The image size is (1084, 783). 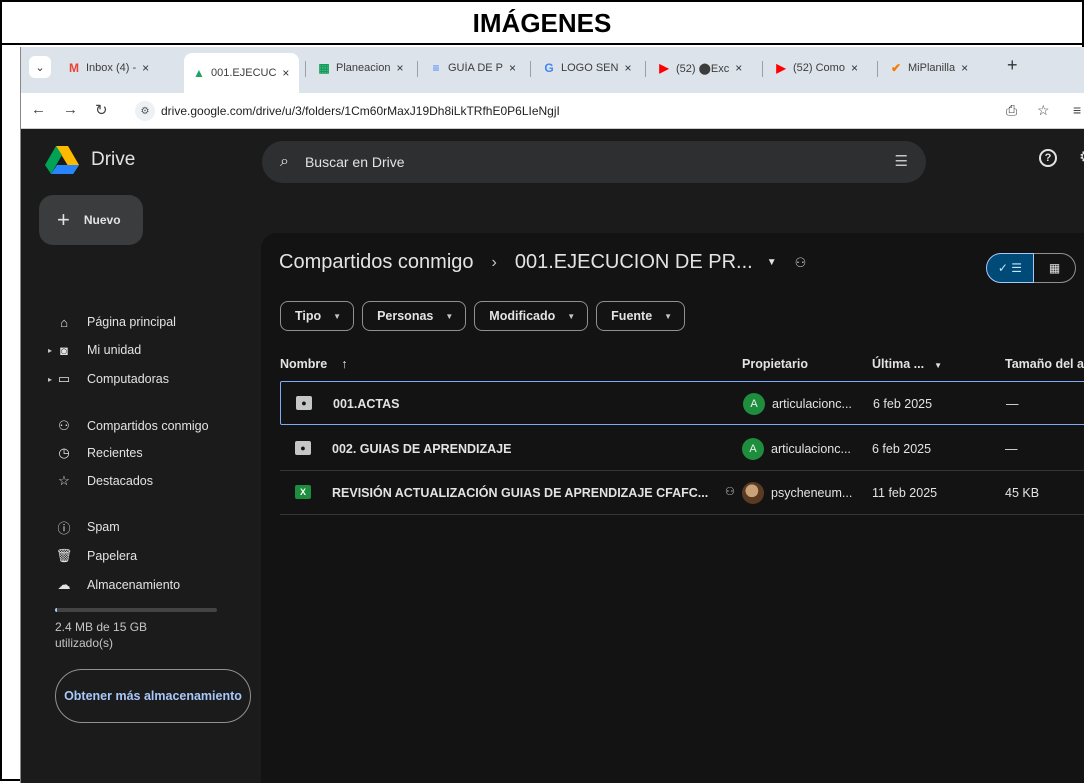 I want to click on column-owner-header: Propietario, so click(x=775, y=364).